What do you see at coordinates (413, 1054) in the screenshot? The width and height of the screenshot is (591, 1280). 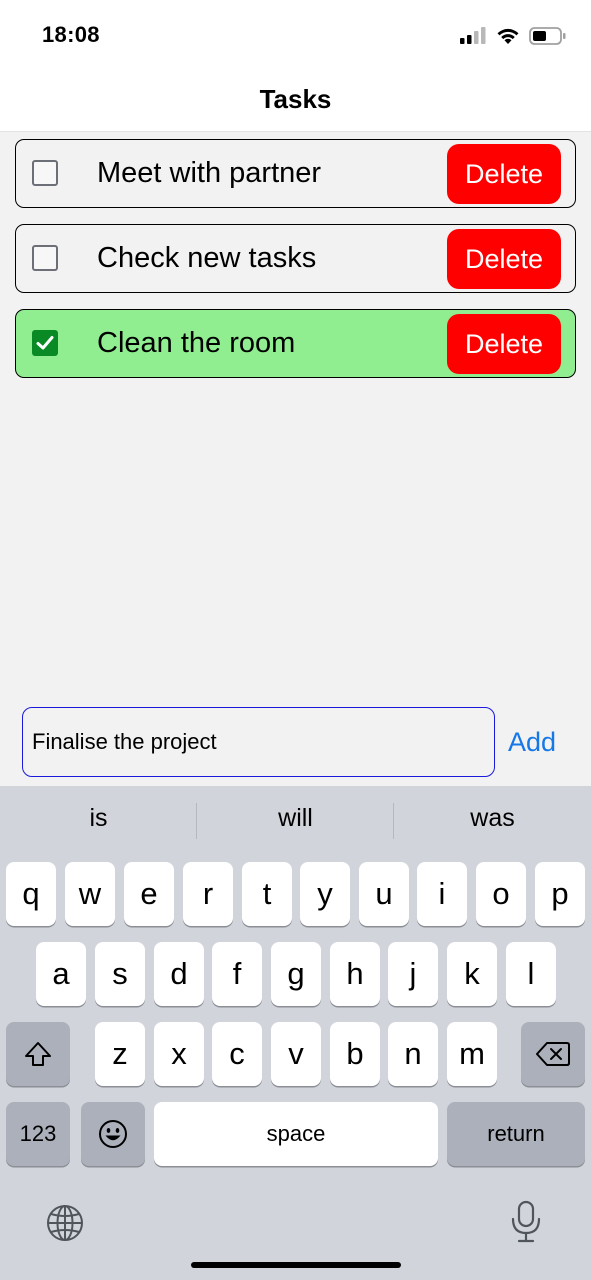 I see `key-letter: n` at bounding box center [413, 1054].